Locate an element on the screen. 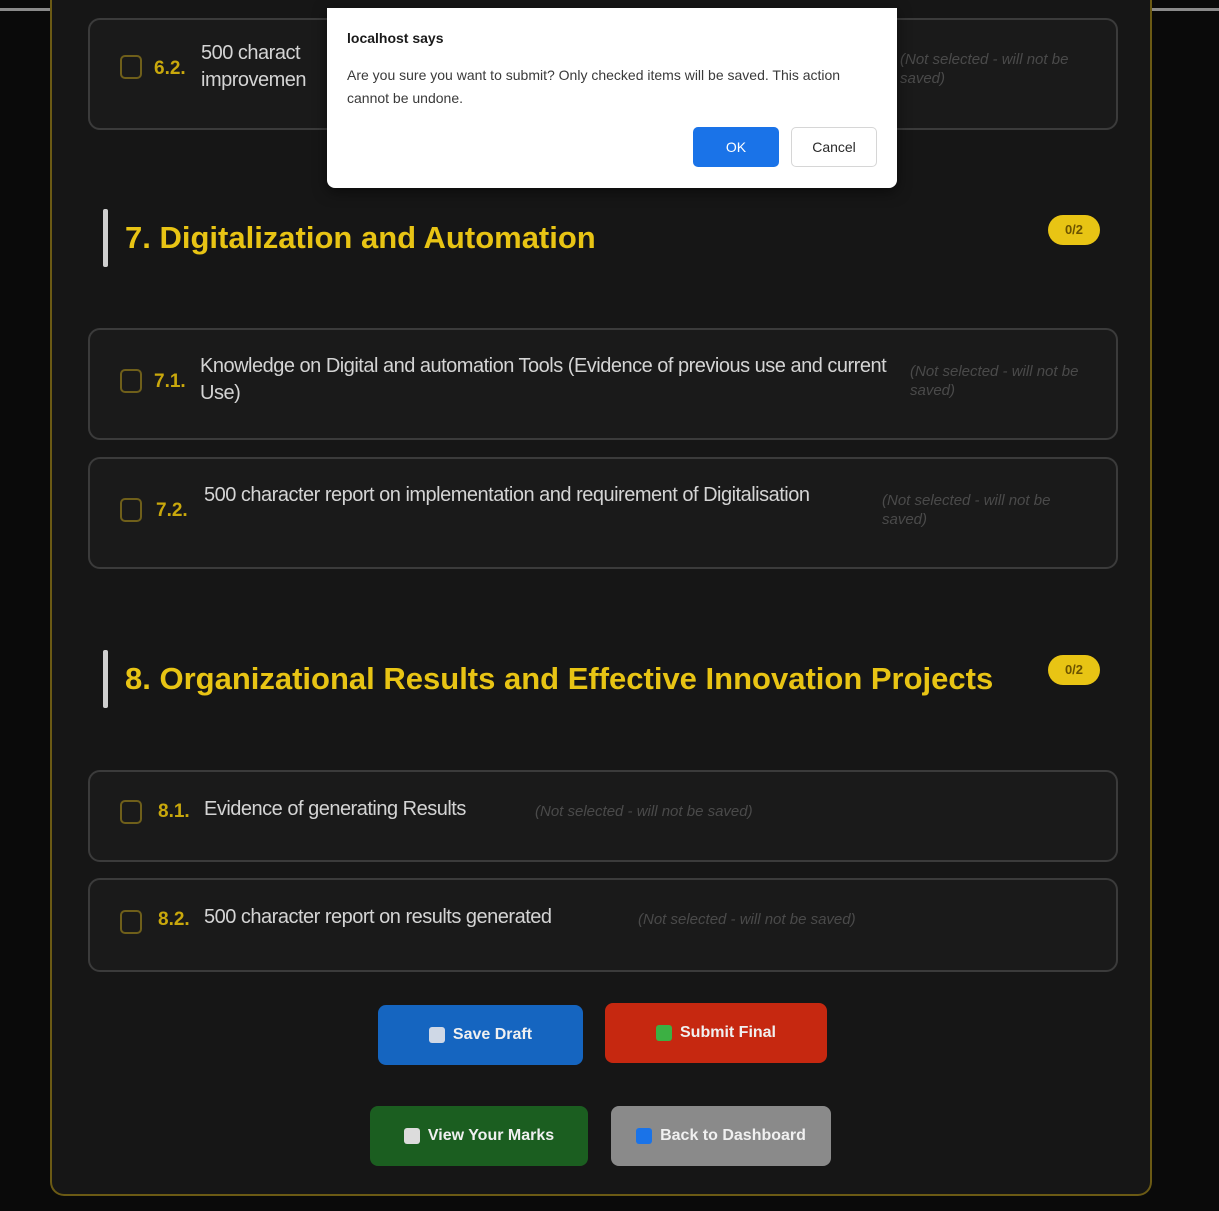 The width and height of the screenshot is (1219, 1211). save-draft-label: Save Draft is located at coordinates (492, 1034).